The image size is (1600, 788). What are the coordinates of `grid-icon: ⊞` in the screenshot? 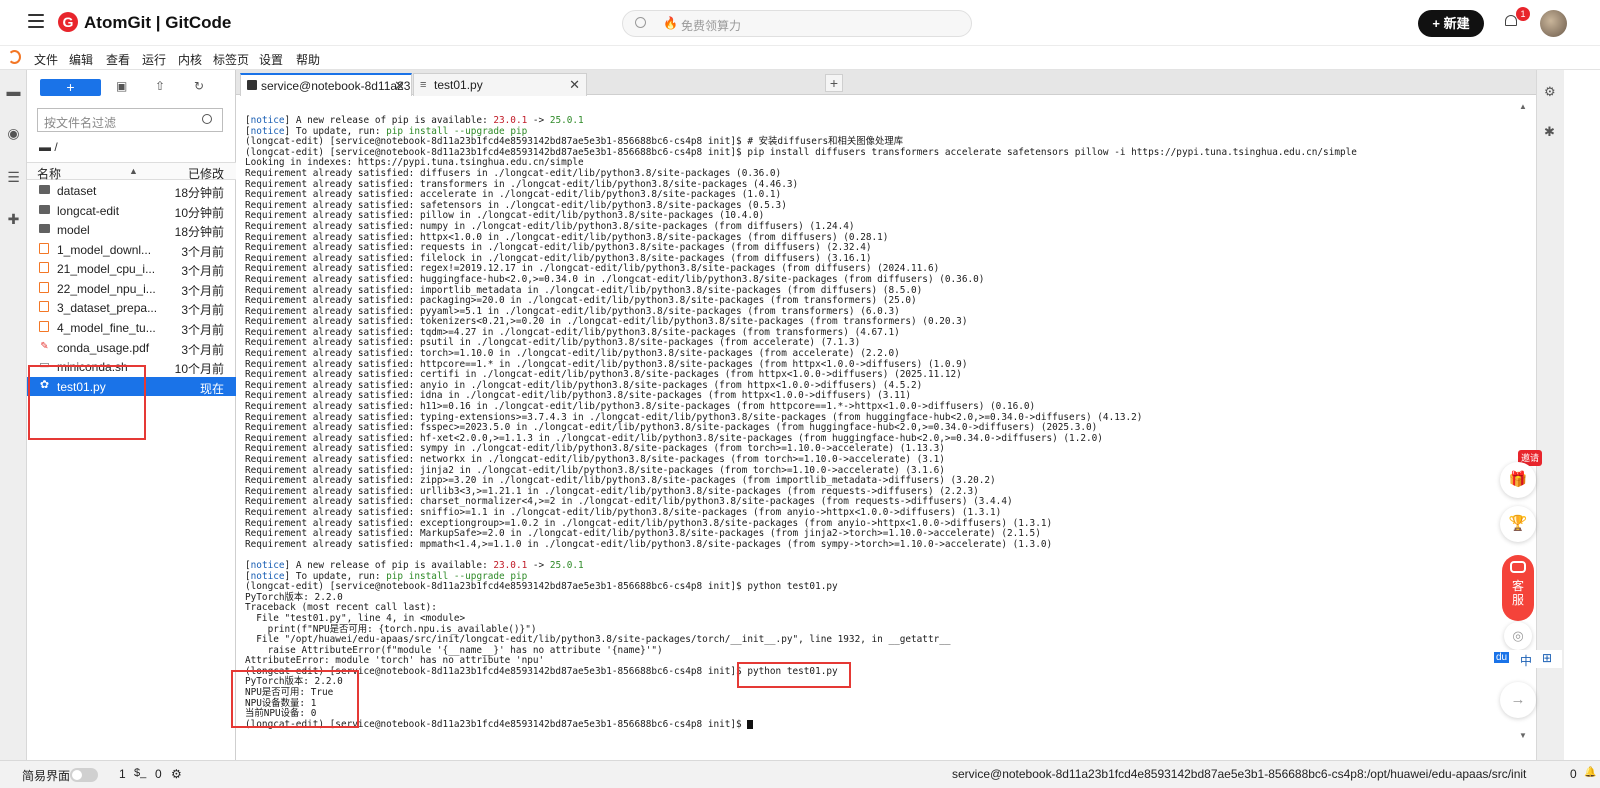 It's located at (1547, 658).